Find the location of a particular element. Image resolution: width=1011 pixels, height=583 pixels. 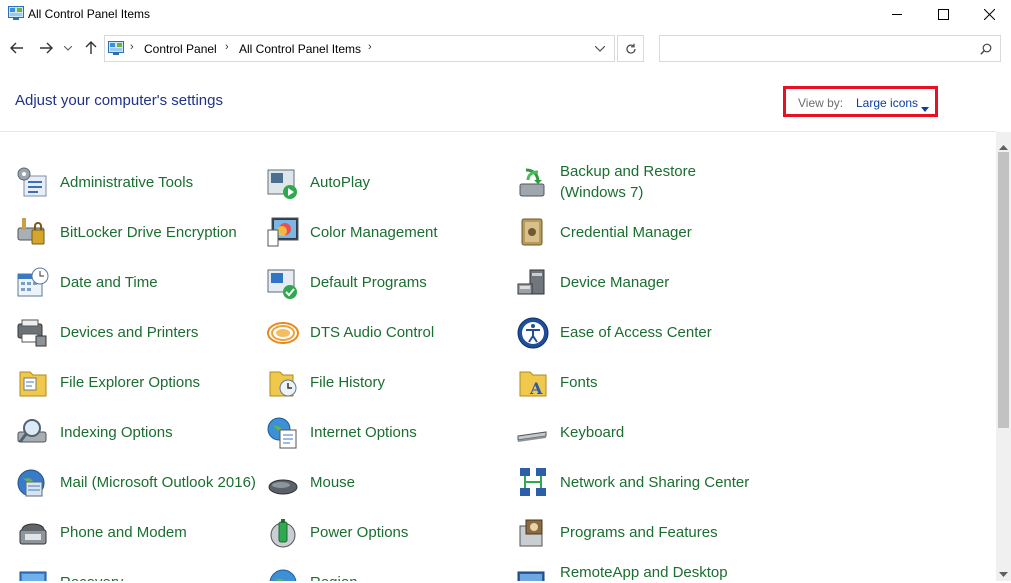

item-label: Credential Manager is located at coordinates (660, 232).